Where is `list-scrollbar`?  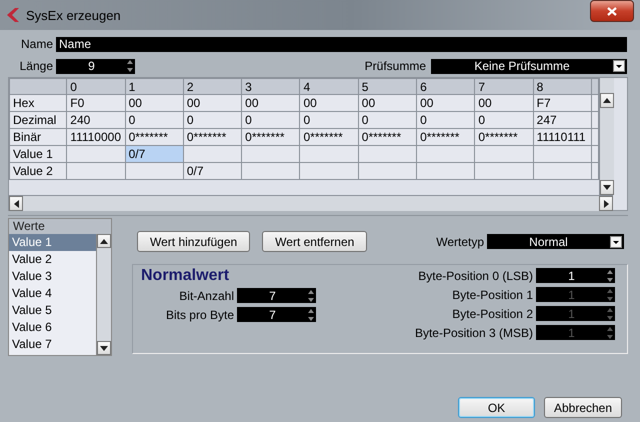 list-scrollbar is located at coordinates (103, 294).